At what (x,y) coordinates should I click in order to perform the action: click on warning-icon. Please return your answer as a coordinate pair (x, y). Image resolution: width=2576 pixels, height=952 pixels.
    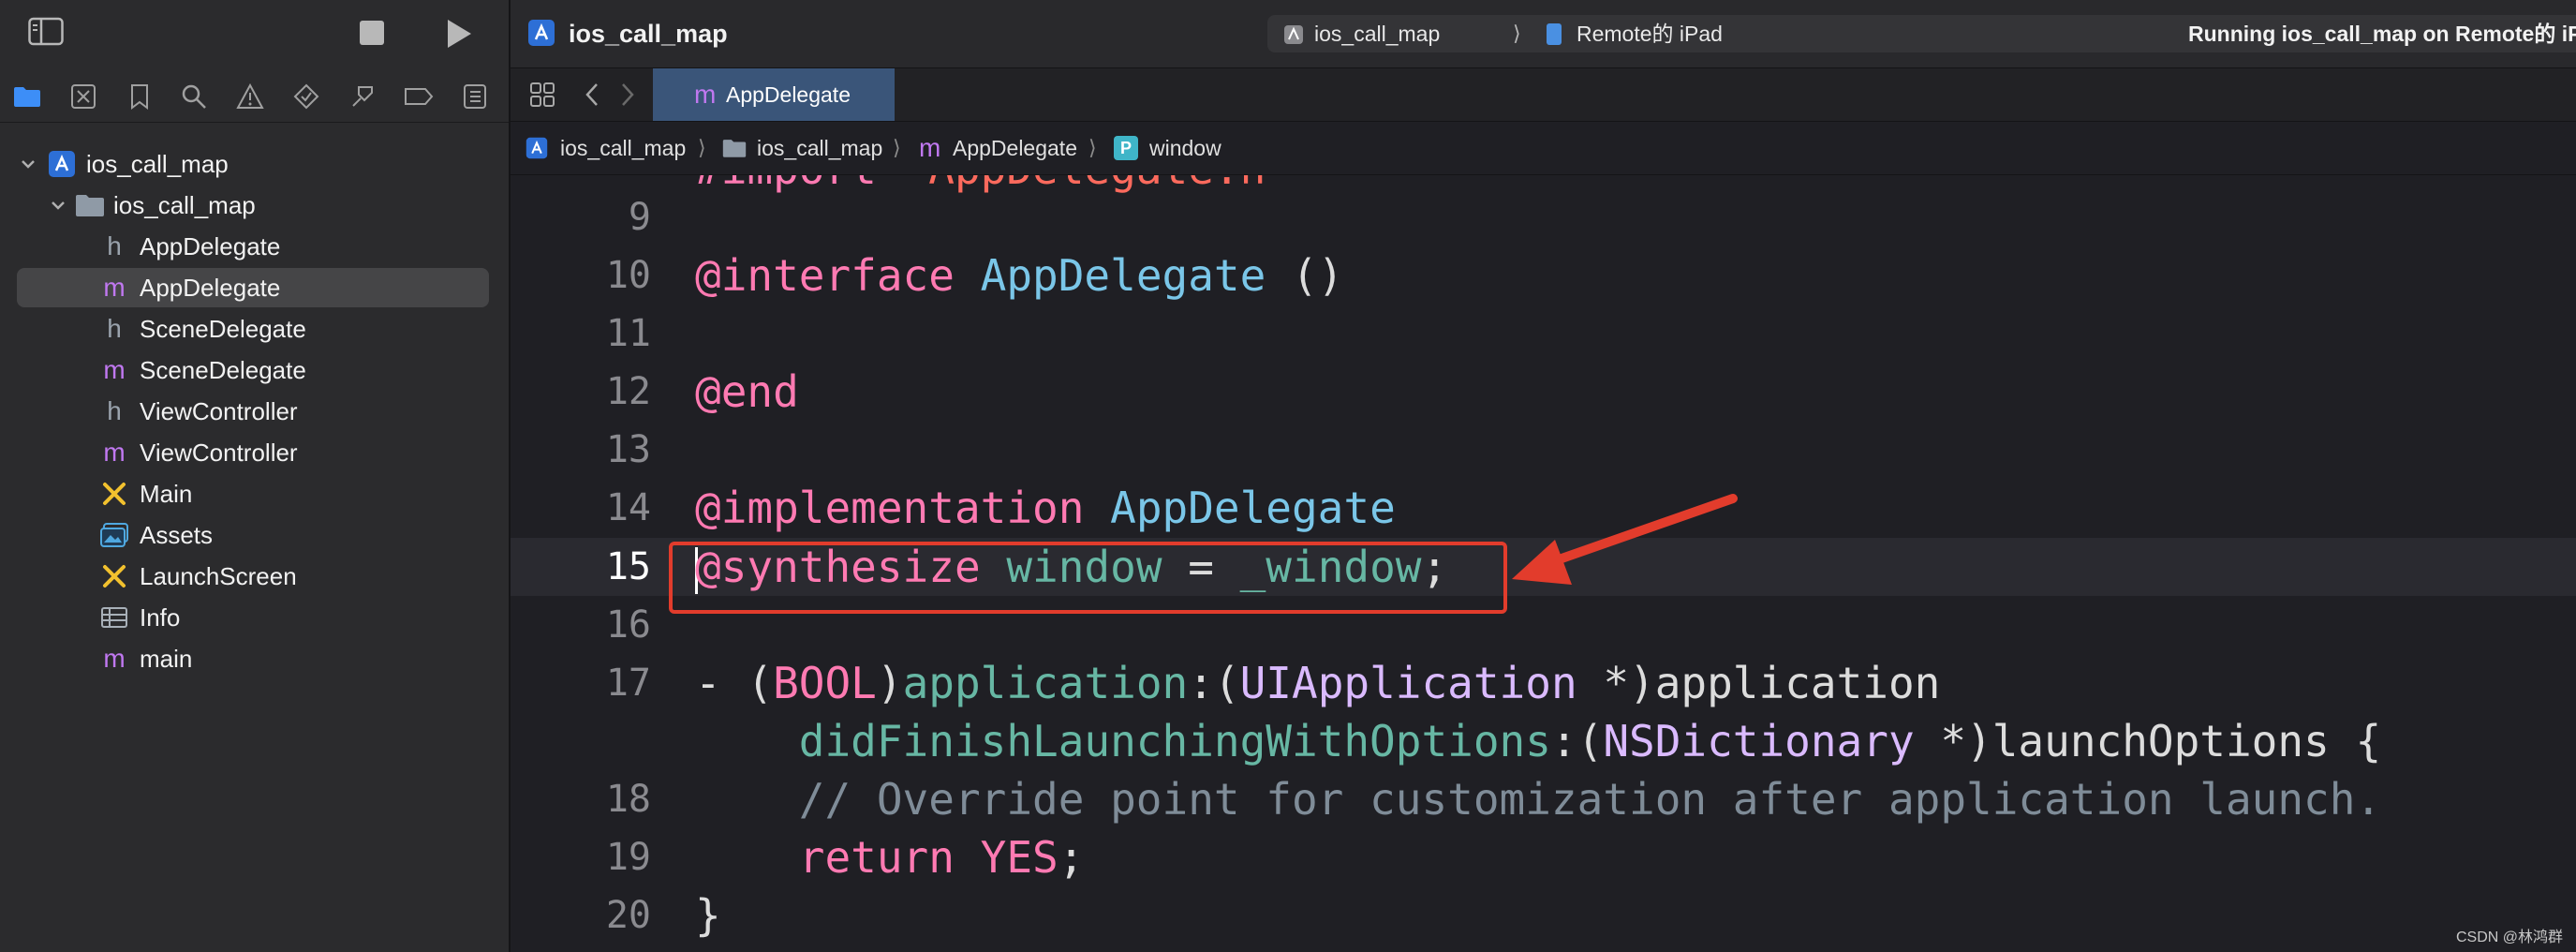
    Looking at the image, I should click on (250, 96).